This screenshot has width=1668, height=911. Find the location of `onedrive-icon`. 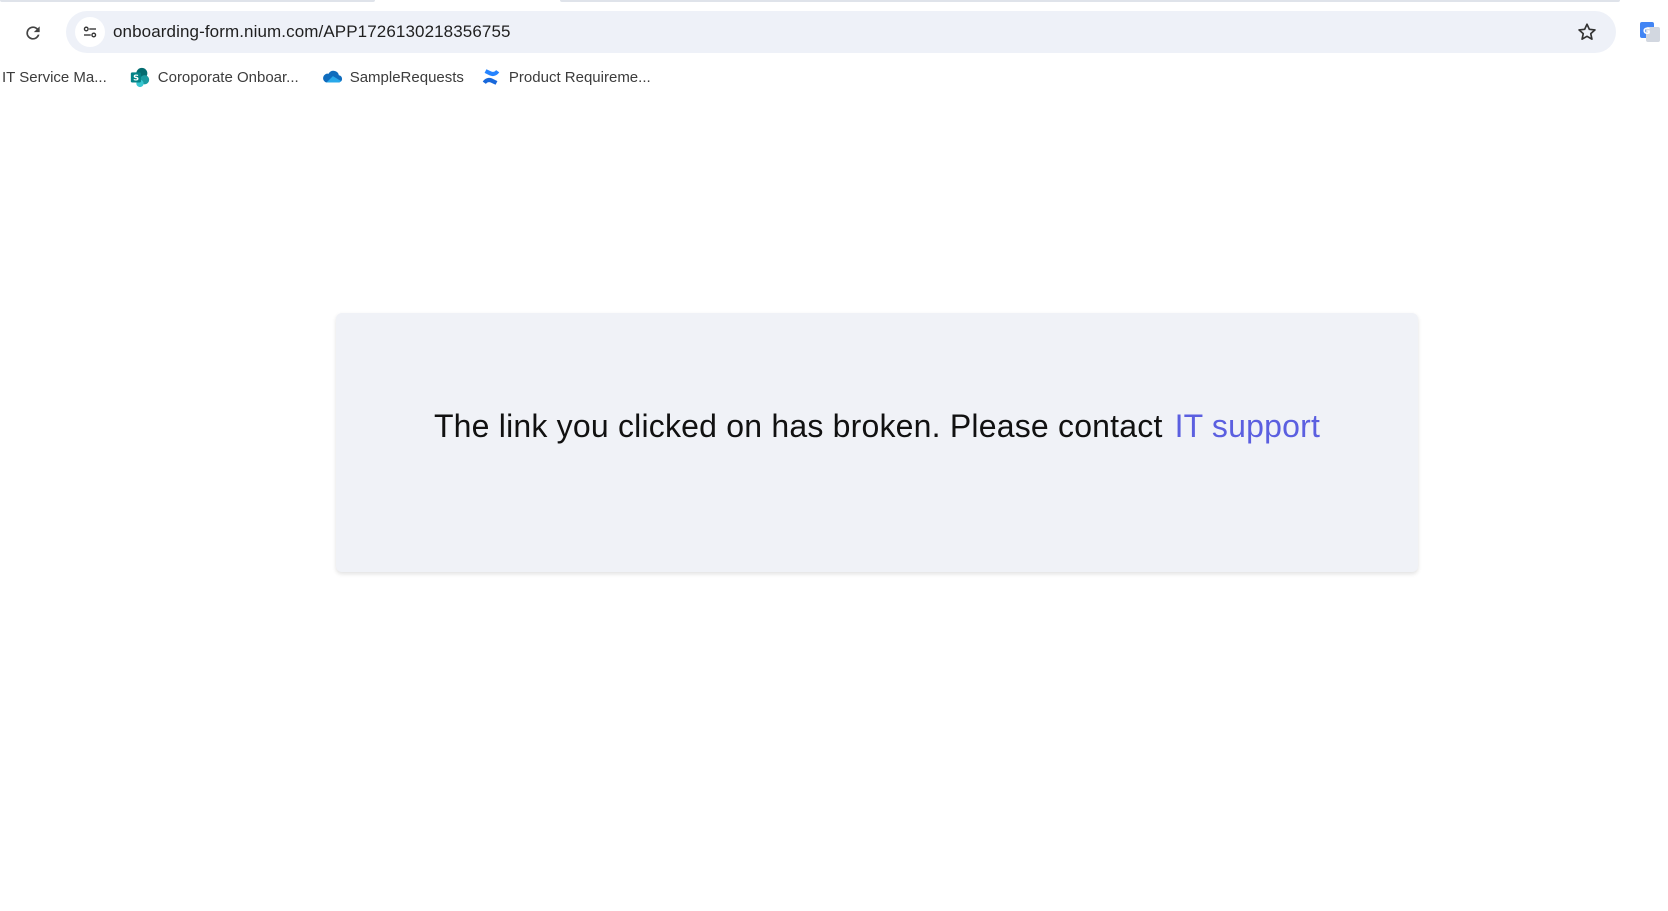

onedrive-icon is located at coordinates (332, 77).